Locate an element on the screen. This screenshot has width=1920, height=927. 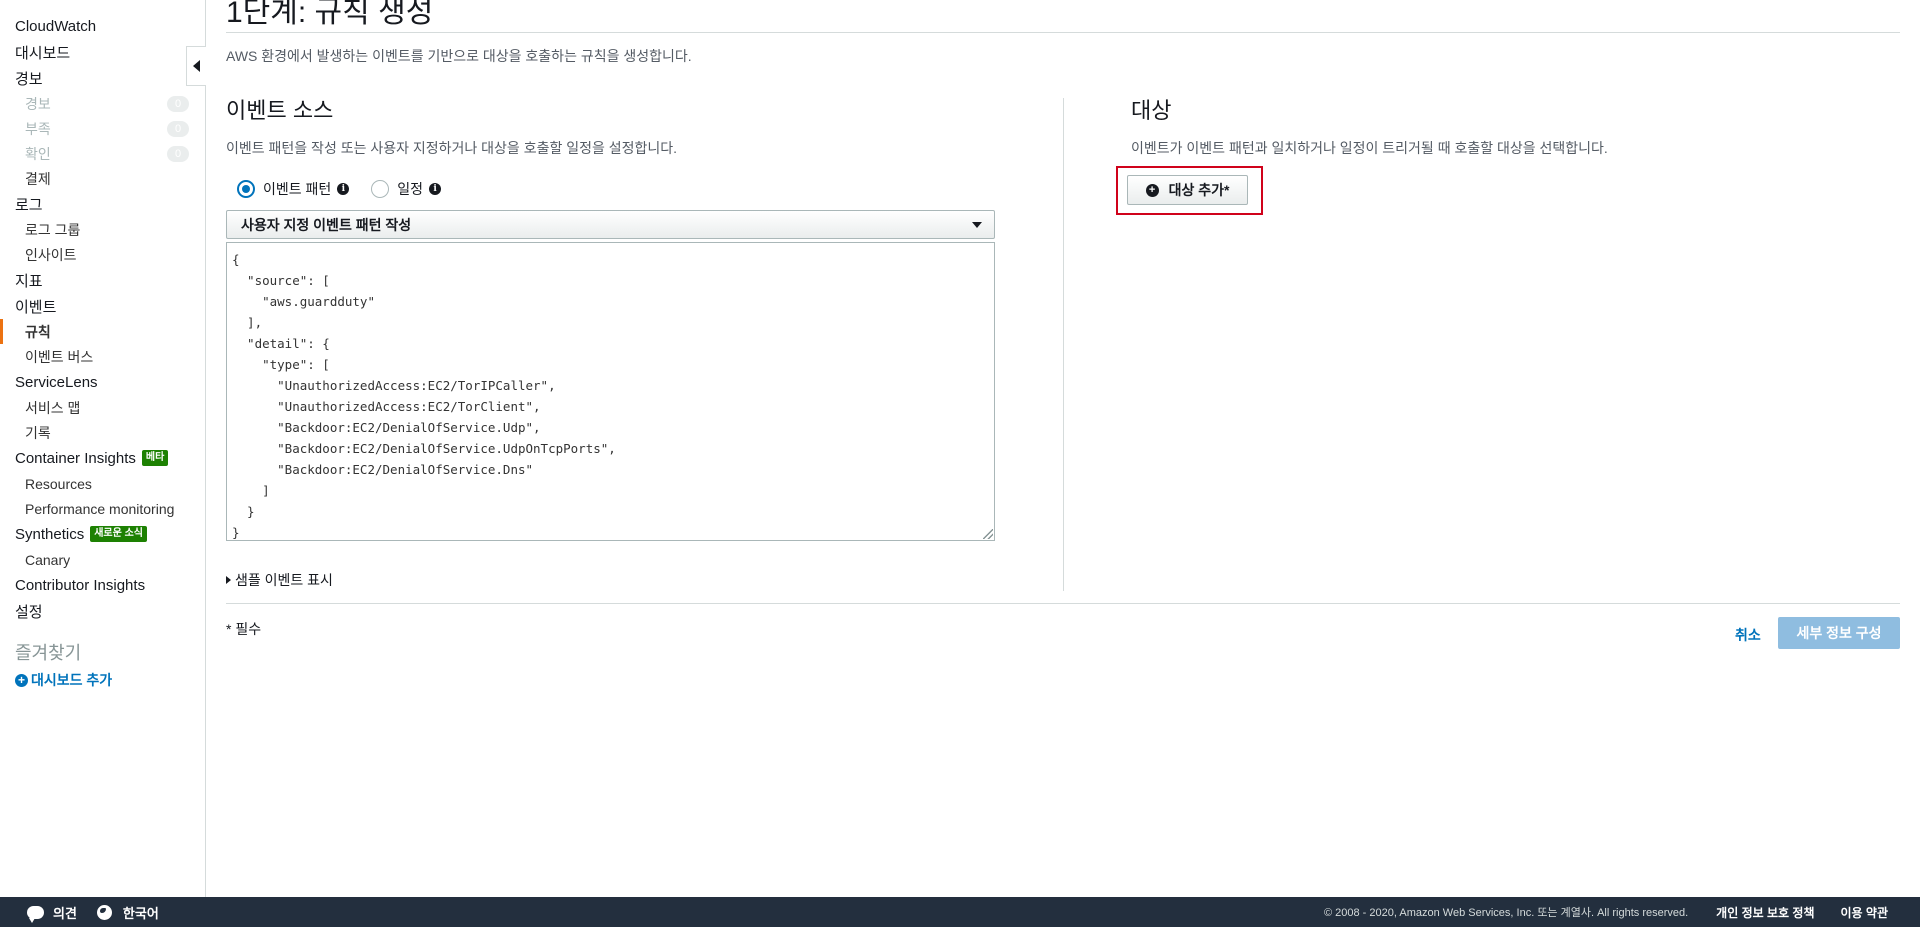
feedback-button: 의견 is located at coordinates (52, 913).